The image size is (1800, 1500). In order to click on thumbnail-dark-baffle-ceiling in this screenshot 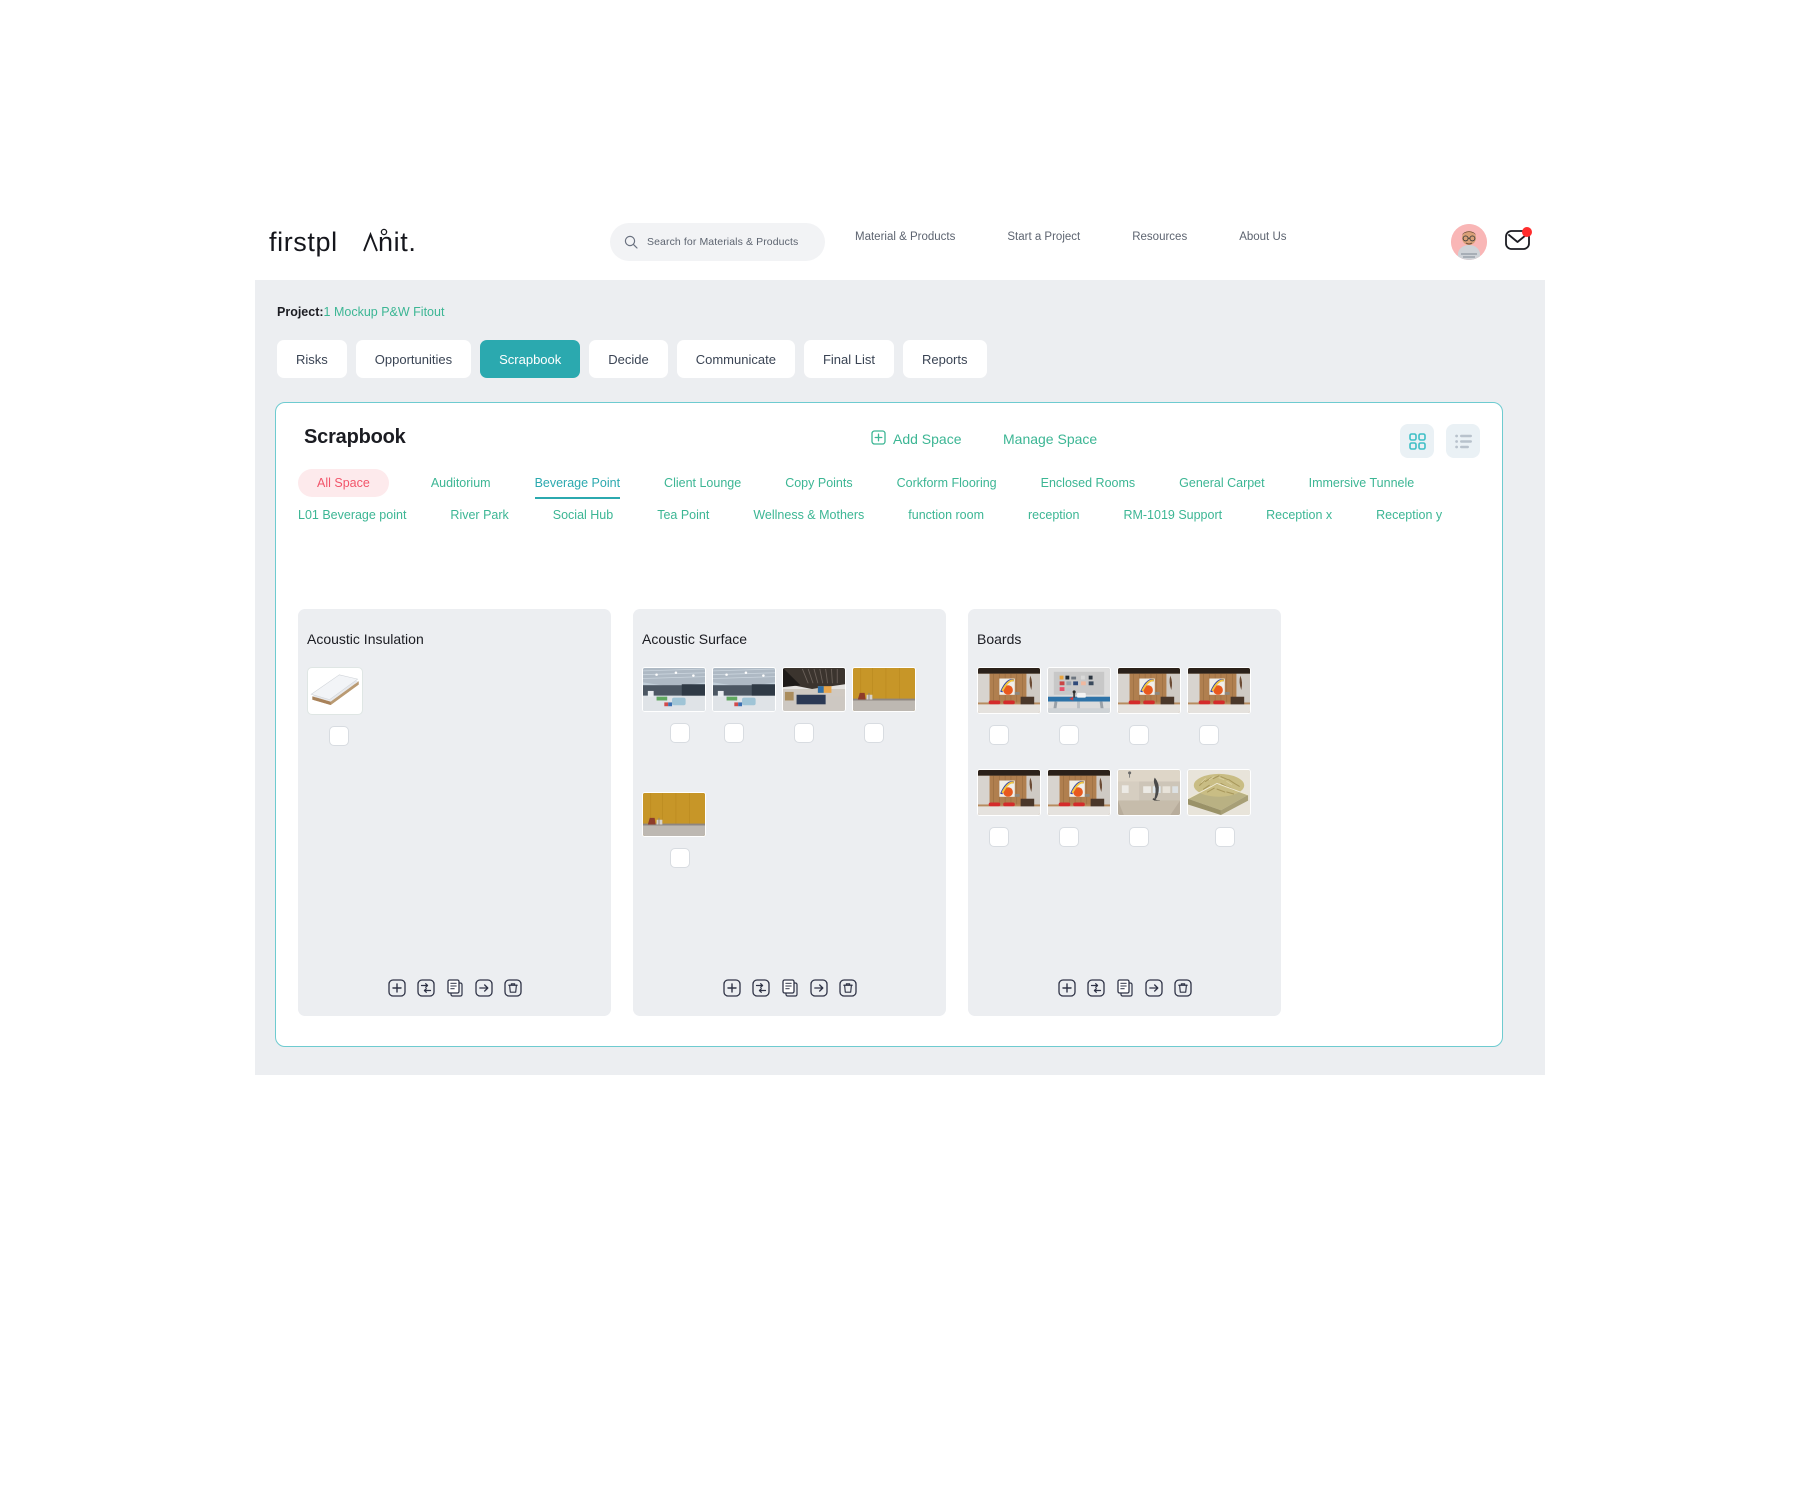, I will do `click(814, 689)`.